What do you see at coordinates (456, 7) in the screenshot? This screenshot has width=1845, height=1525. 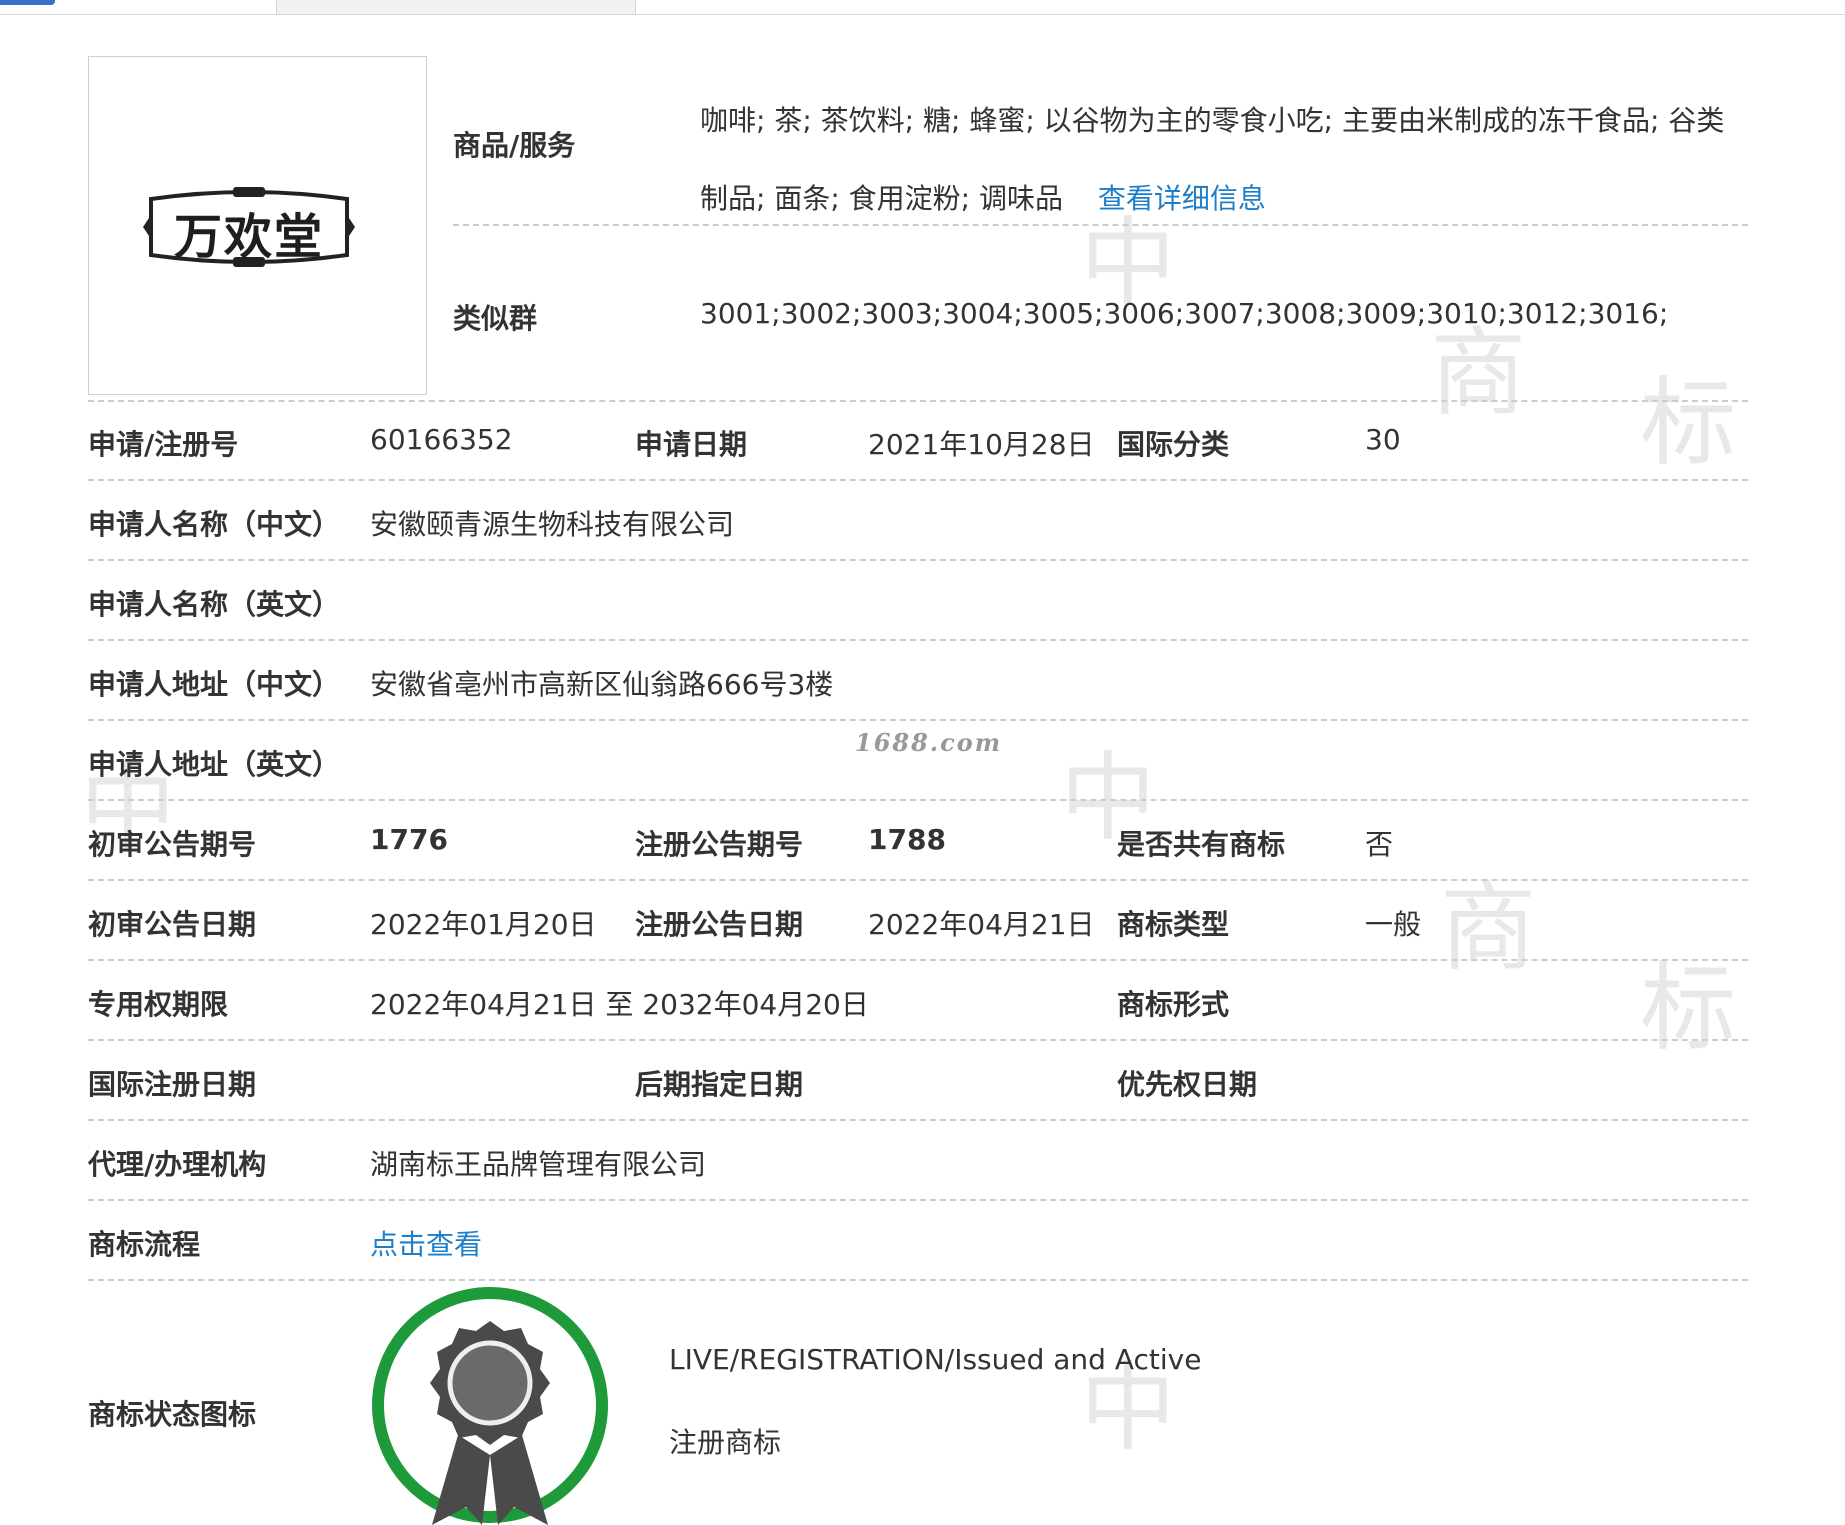 I see `browser-tab` at bounding box center [456, 7].